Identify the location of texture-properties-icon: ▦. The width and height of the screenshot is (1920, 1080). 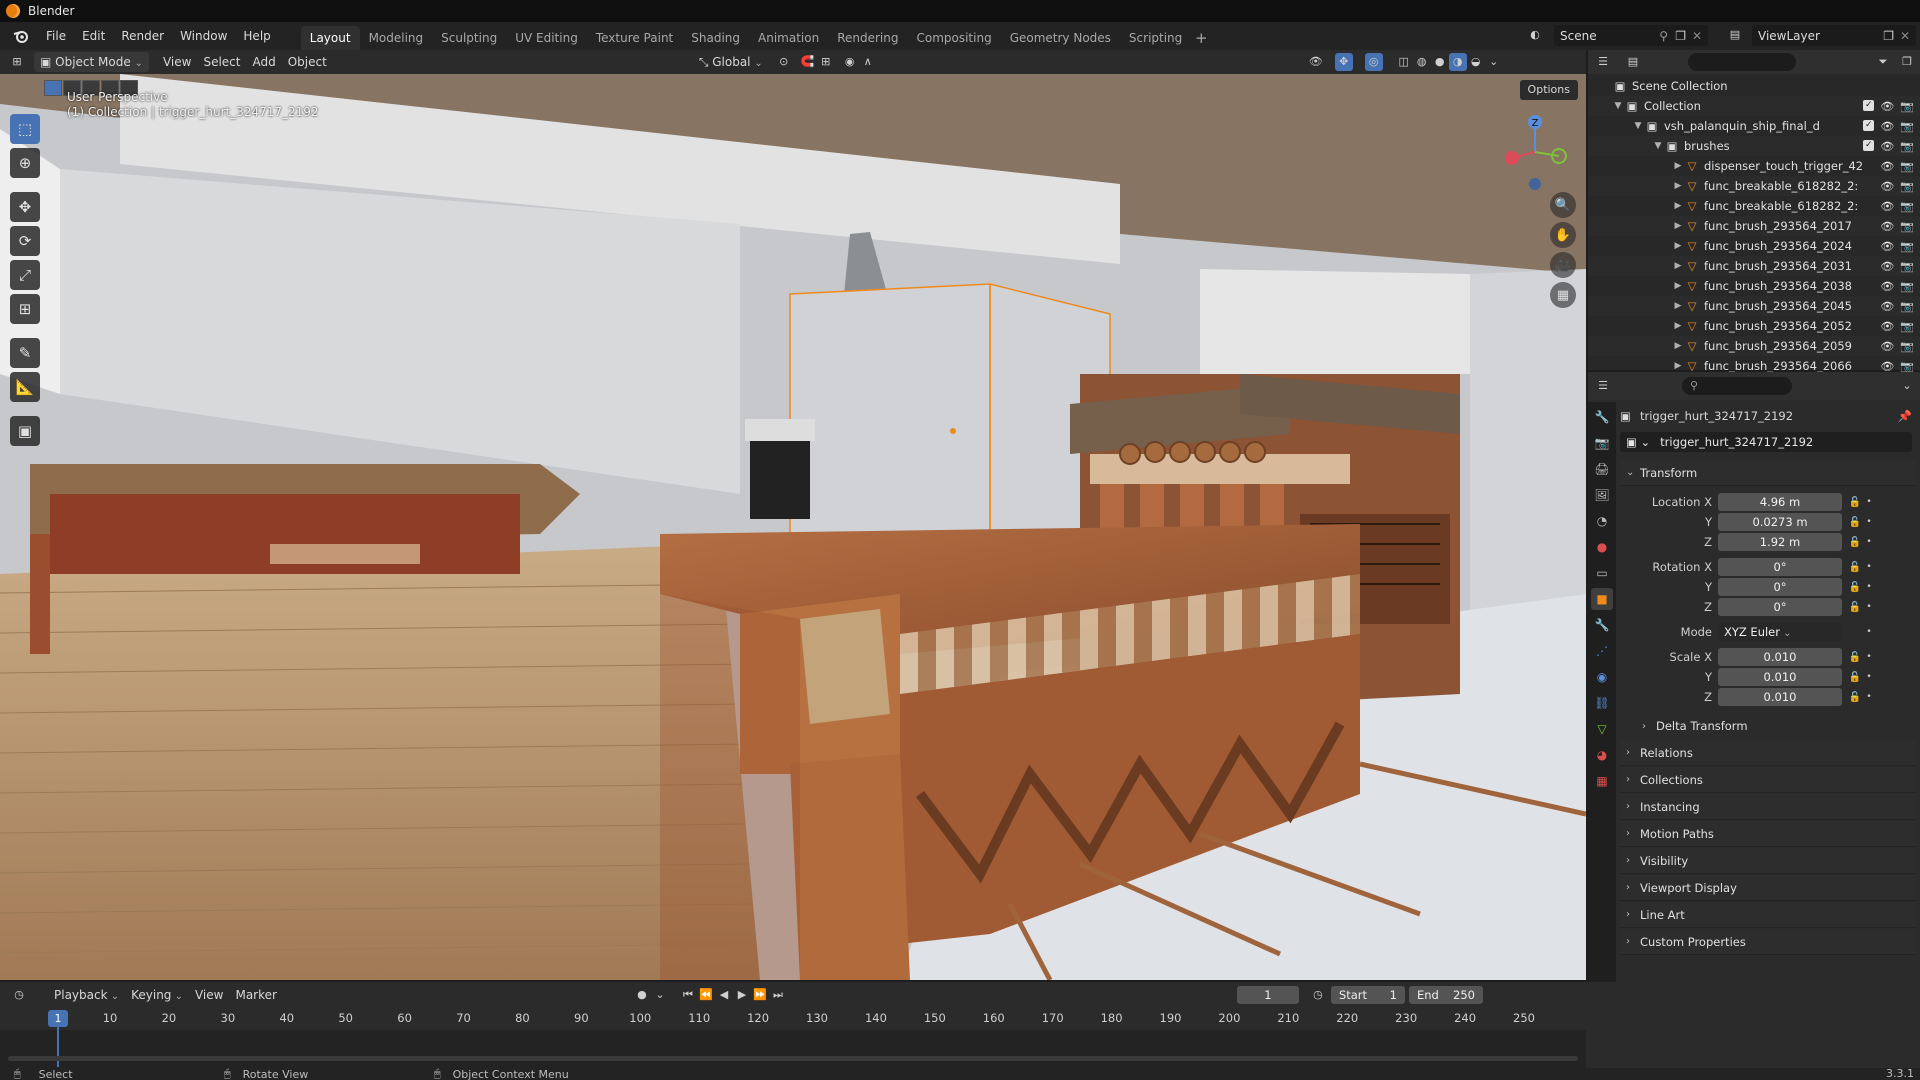
(1602, 781).